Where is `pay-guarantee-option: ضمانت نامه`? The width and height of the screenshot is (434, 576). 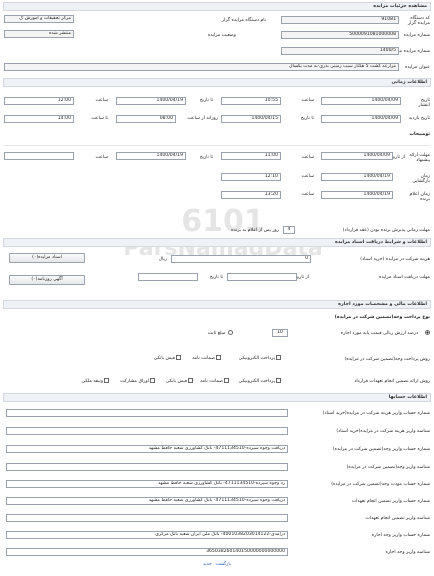
pay-guarantee-option: ضمانت نامه is located at coordinates (206, 358).